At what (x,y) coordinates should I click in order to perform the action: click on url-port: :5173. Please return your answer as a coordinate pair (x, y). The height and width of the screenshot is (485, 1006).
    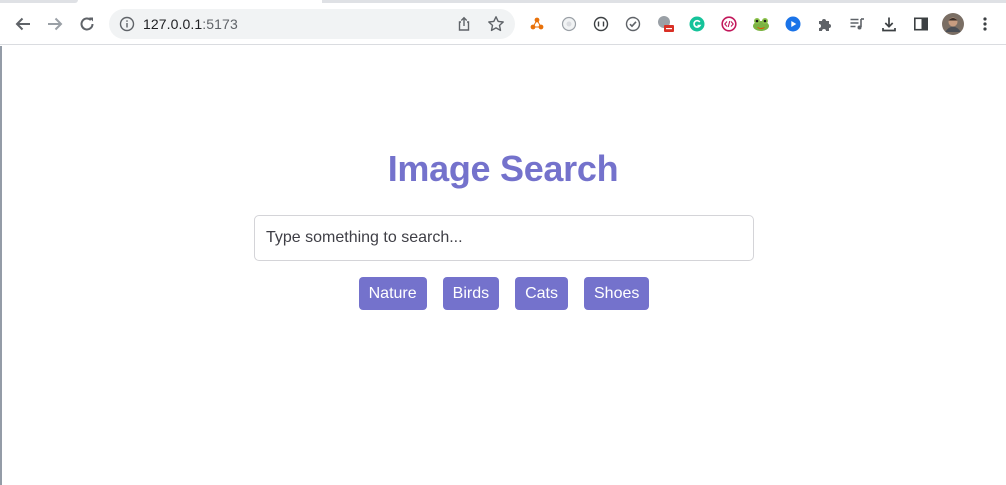
    Looking at the image, I should click on (220, 24).